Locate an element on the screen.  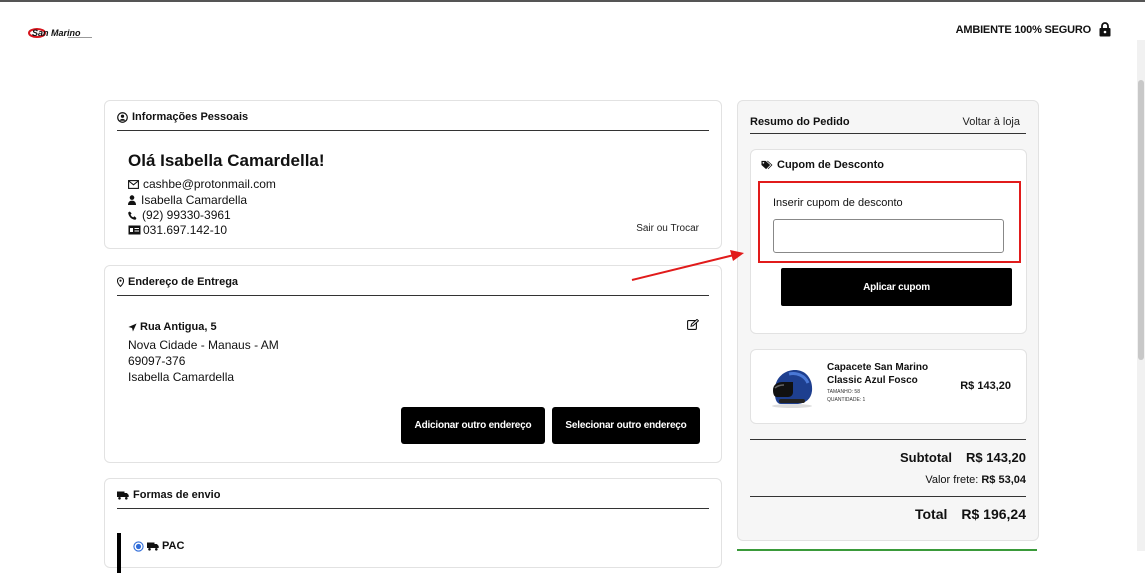
total-row: Total R$ 196,24 is located at coordinates (970, 514).